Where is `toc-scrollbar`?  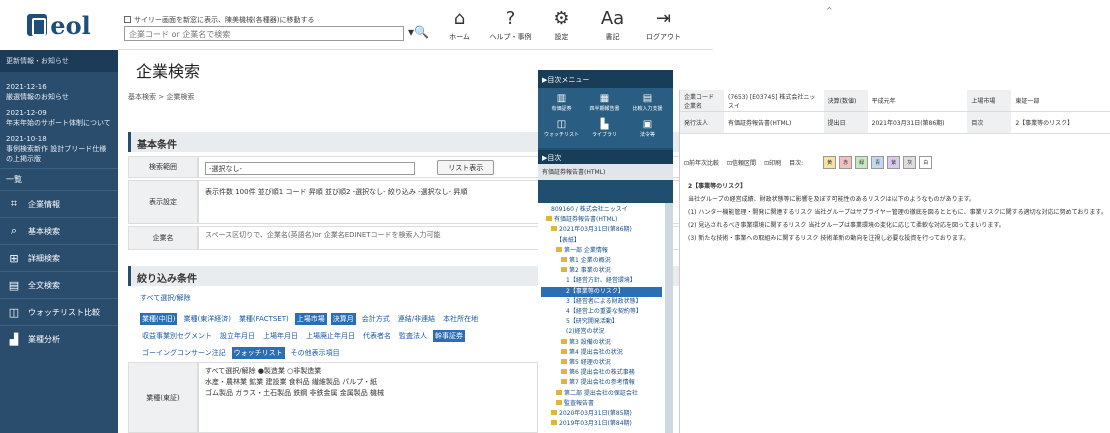
toc-scrollbar is located at coordinates (669, 318).